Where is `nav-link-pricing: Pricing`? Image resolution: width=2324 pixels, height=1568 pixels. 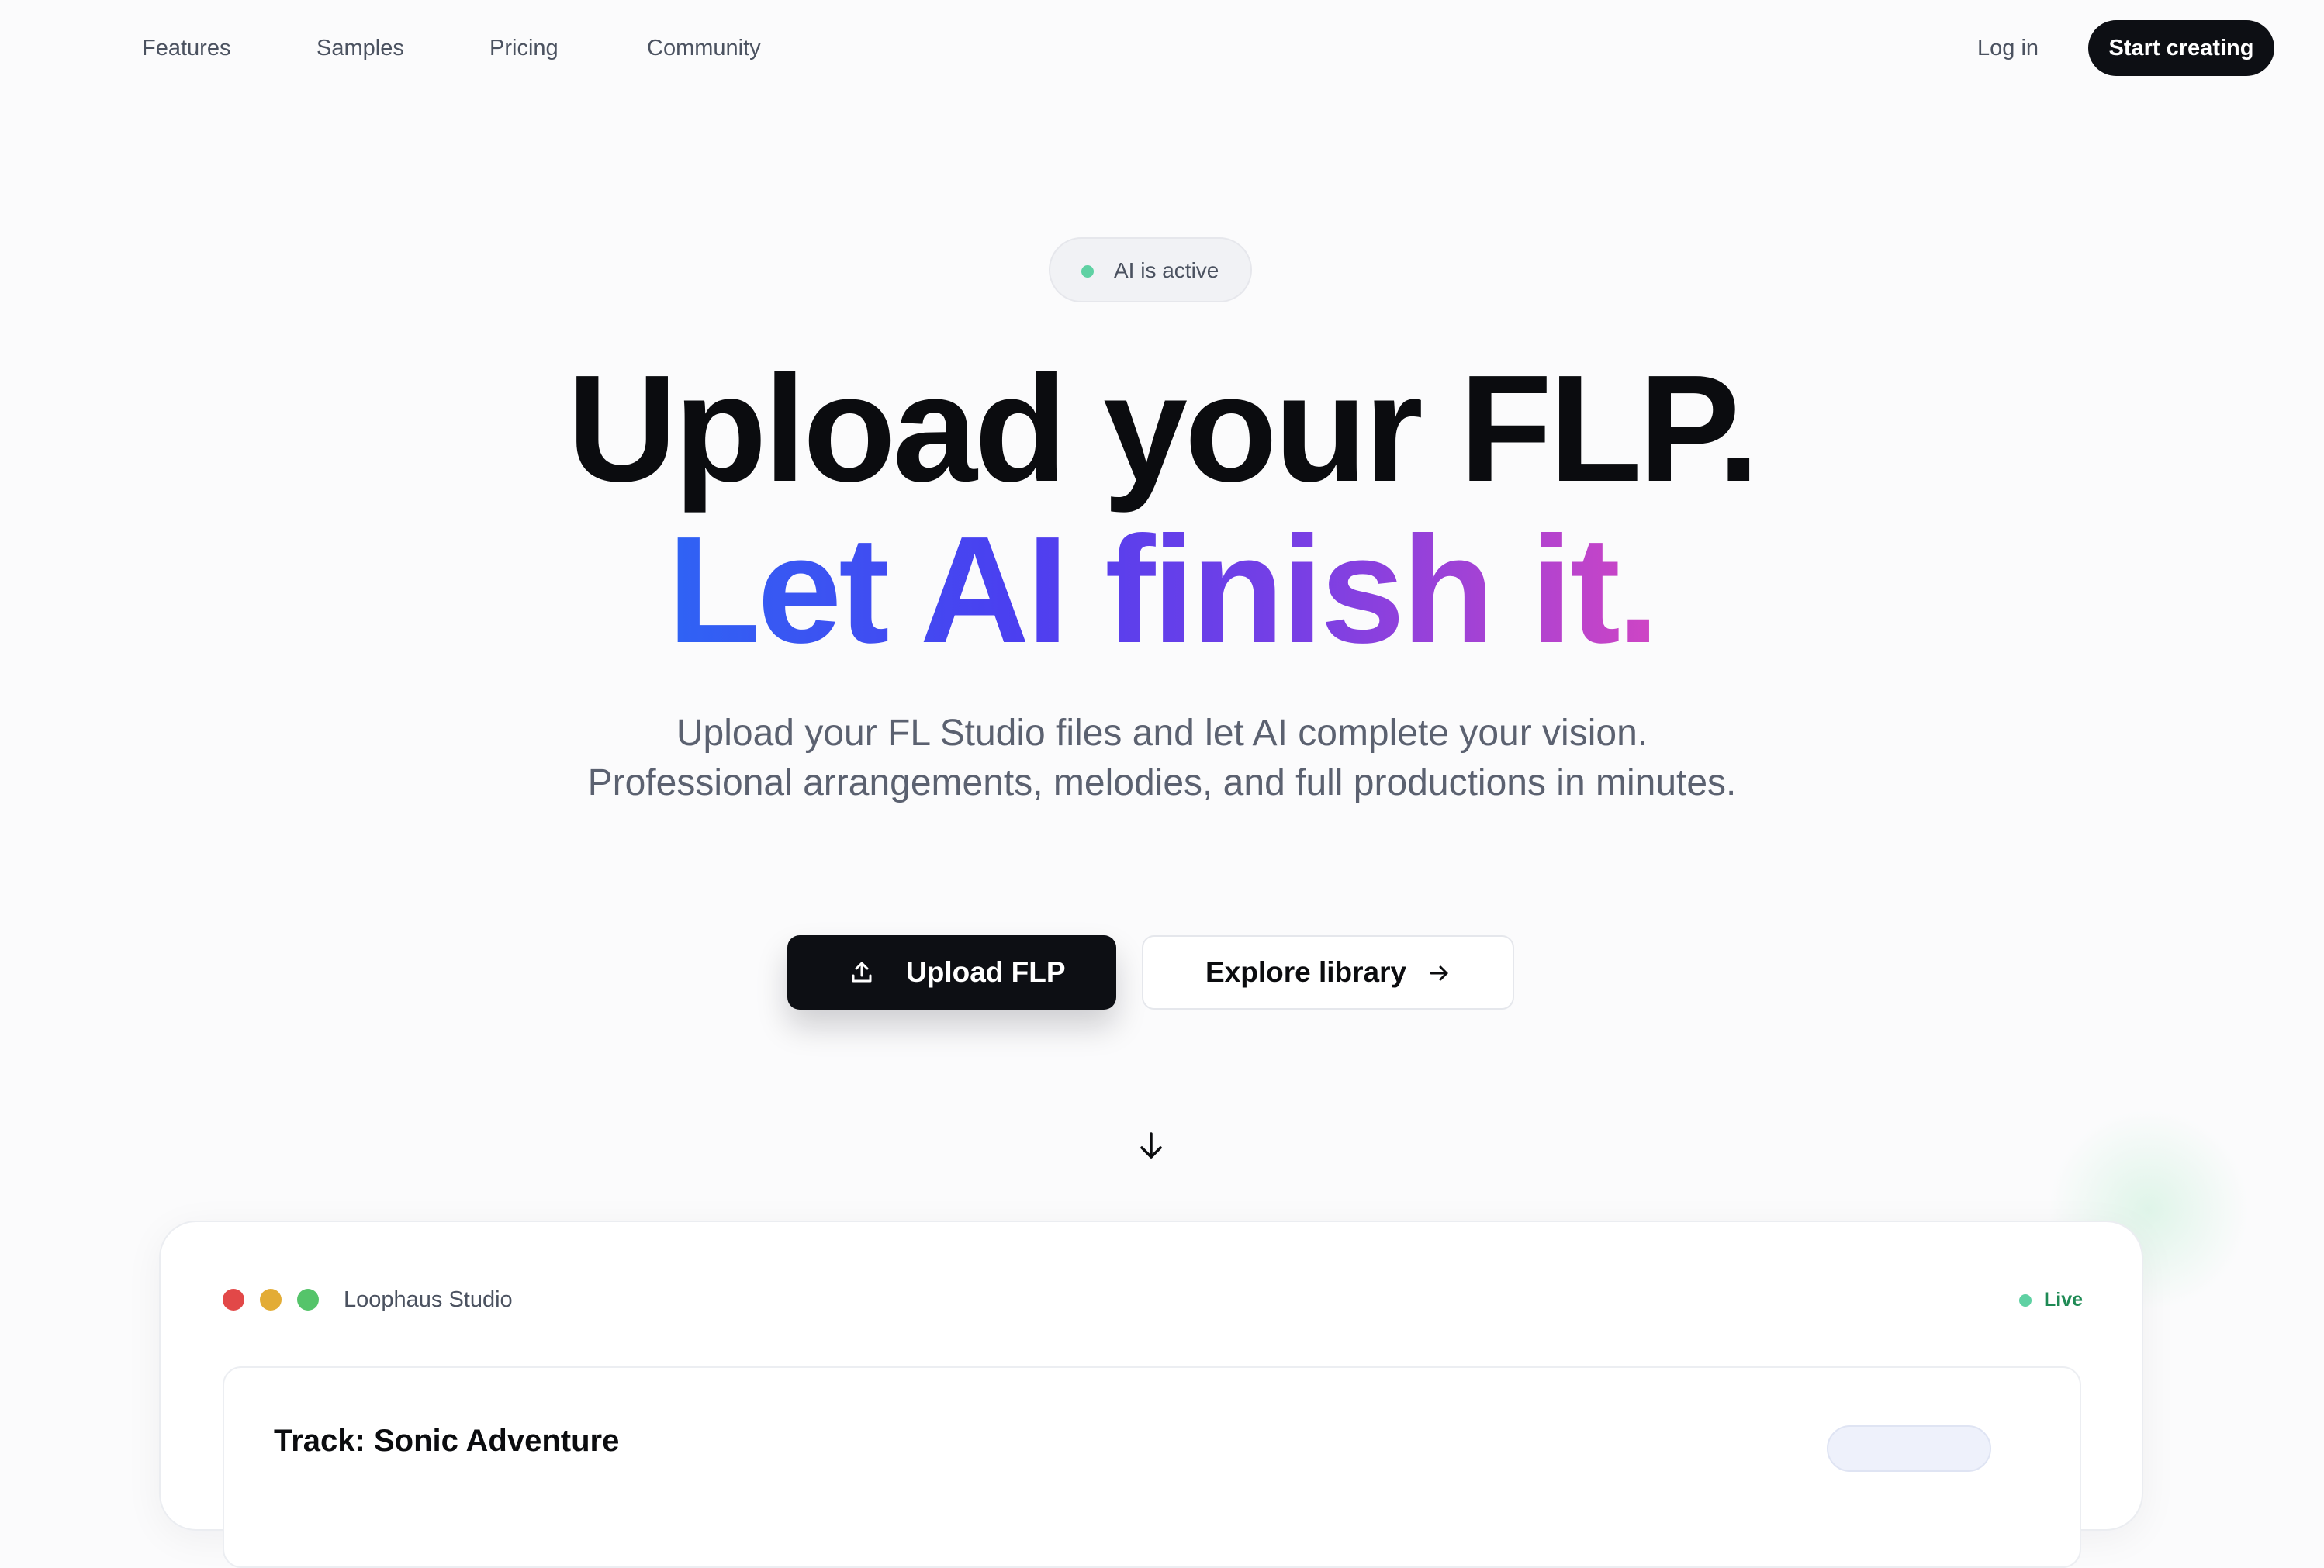 nav-link-pricing: Pricing is located at coordinates (524, 48).